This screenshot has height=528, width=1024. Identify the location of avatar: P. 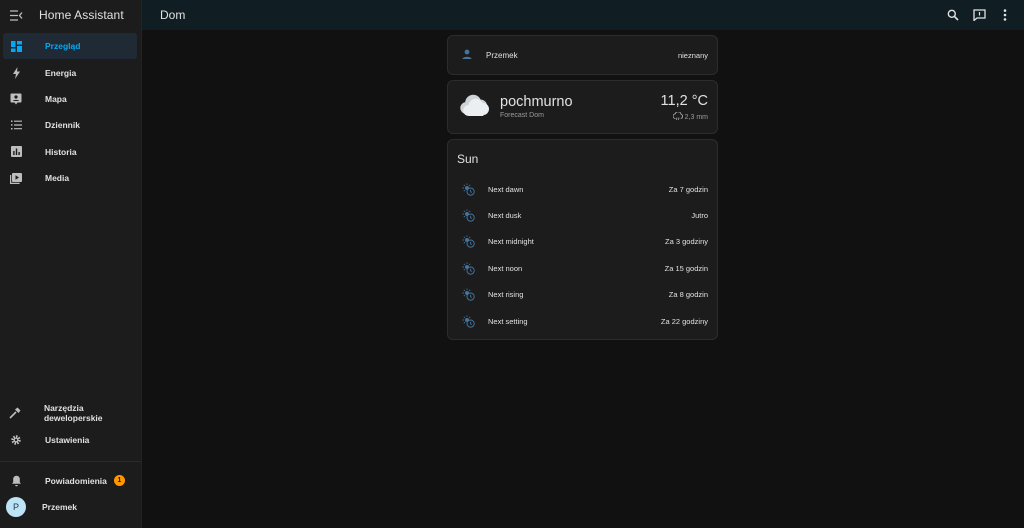
(16, 507).